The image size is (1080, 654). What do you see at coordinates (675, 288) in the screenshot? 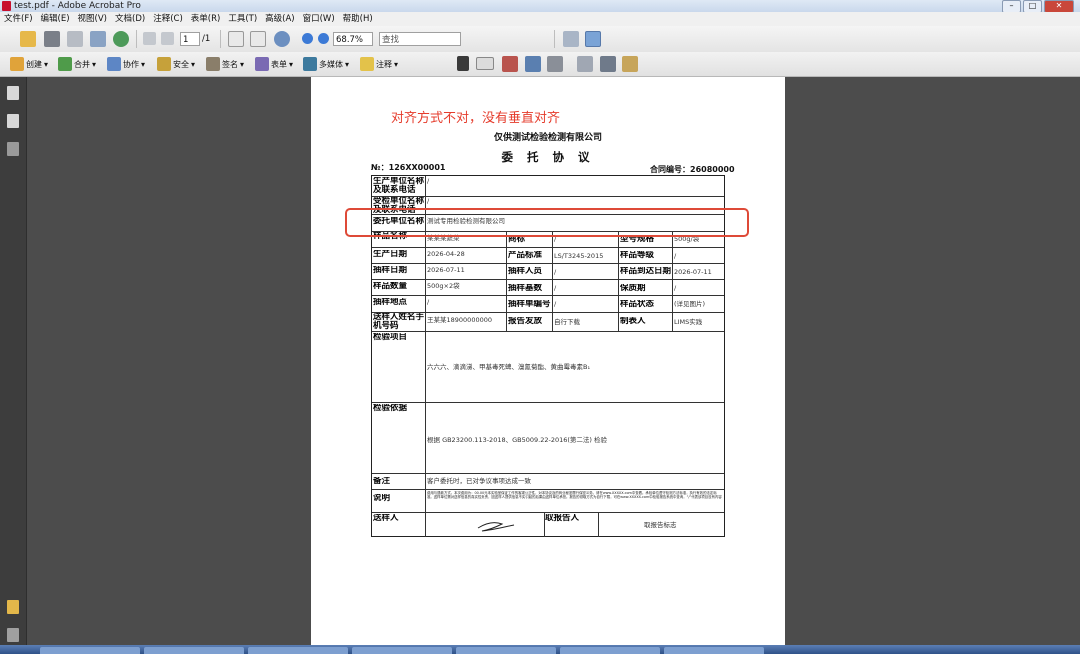
I see `shelf-life-value: /` at bounding box center [675, 288].